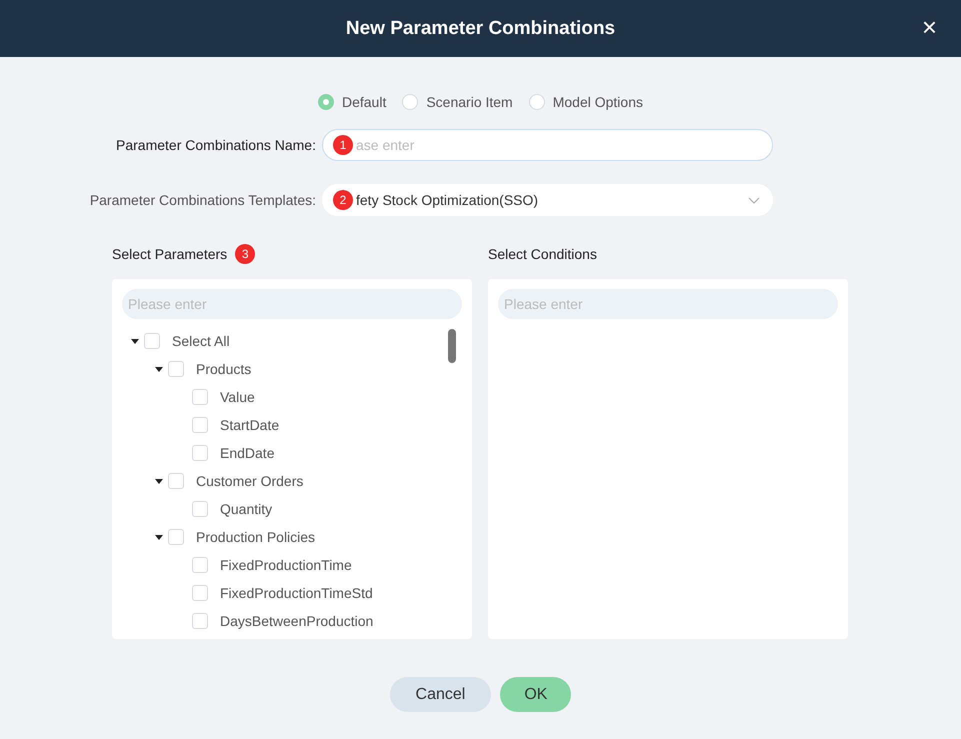  I want to click on tree-item-label: Customer Orders, so click(250, 481).